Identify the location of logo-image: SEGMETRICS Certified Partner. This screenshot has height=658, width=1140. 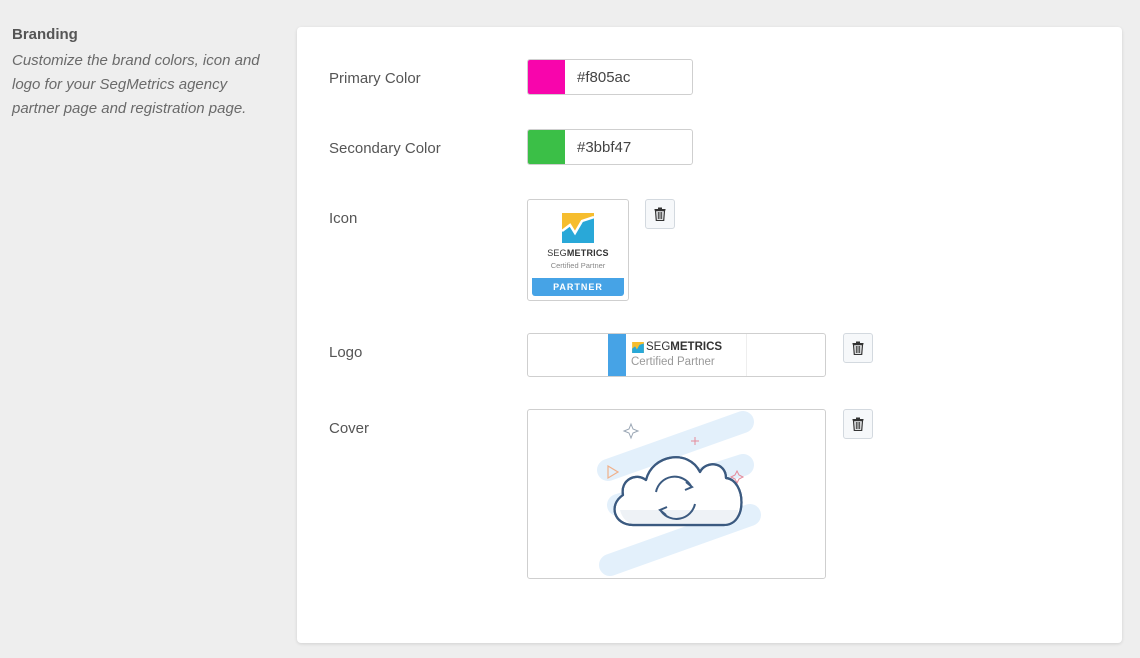
(677, 355).